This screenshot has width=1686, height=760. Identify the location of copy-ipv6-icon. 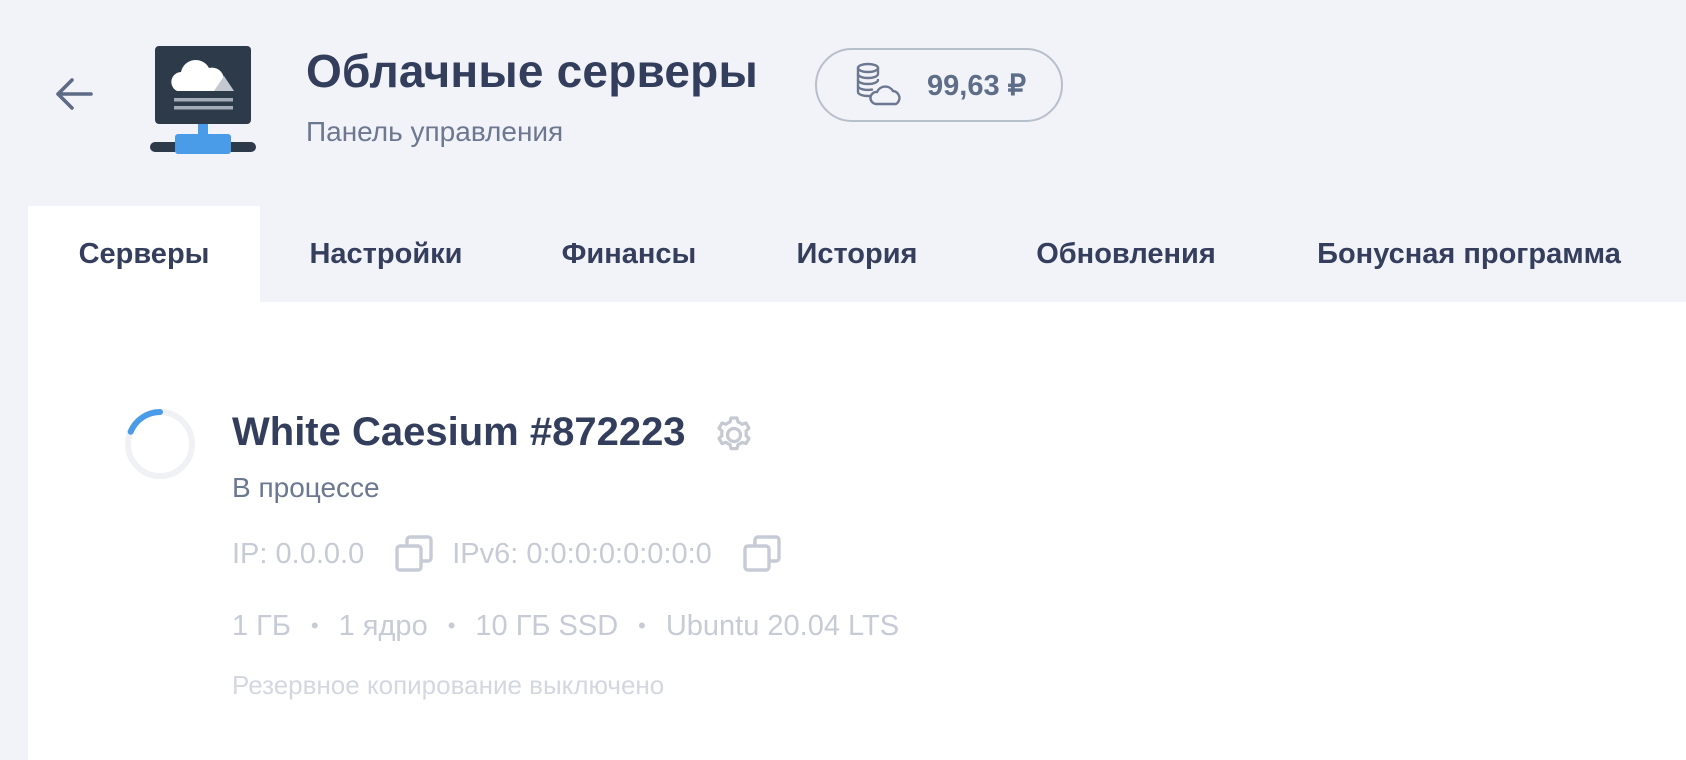
(762, 554).